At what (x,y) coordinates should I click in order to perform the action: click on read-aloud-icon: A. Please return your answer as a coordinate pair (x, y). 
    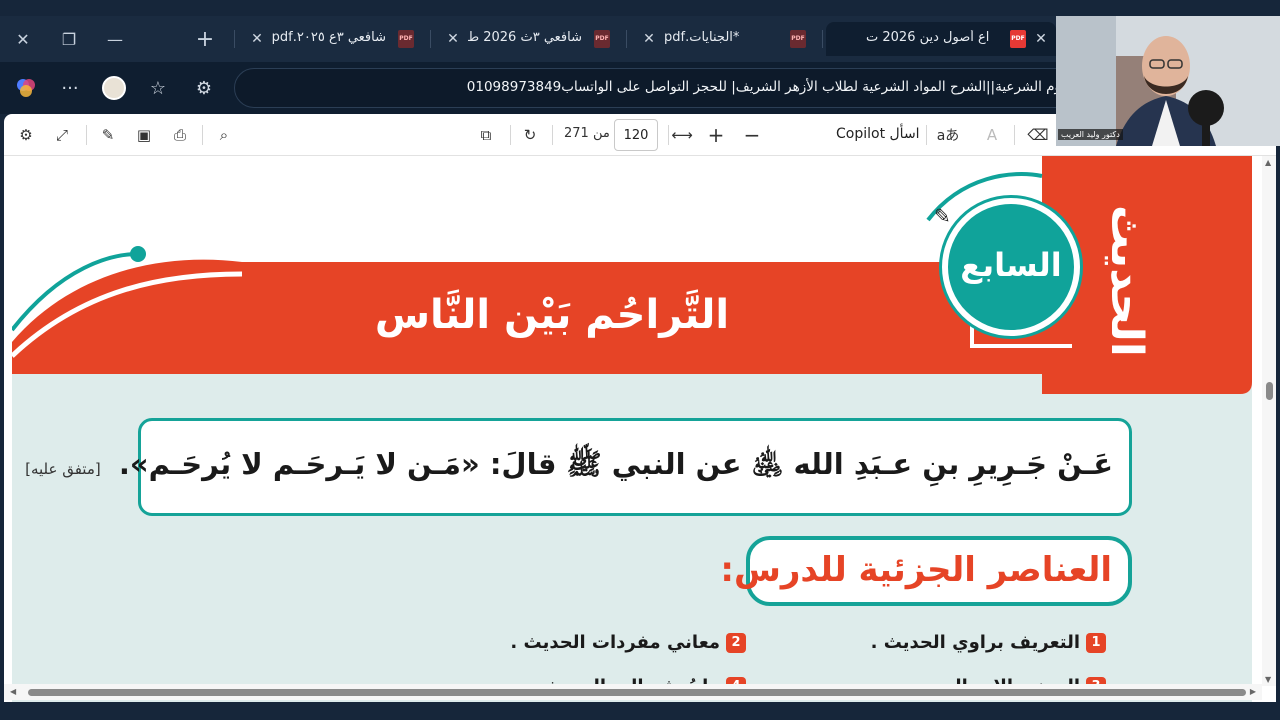
    Looking at the image, I should click on (992, 135).